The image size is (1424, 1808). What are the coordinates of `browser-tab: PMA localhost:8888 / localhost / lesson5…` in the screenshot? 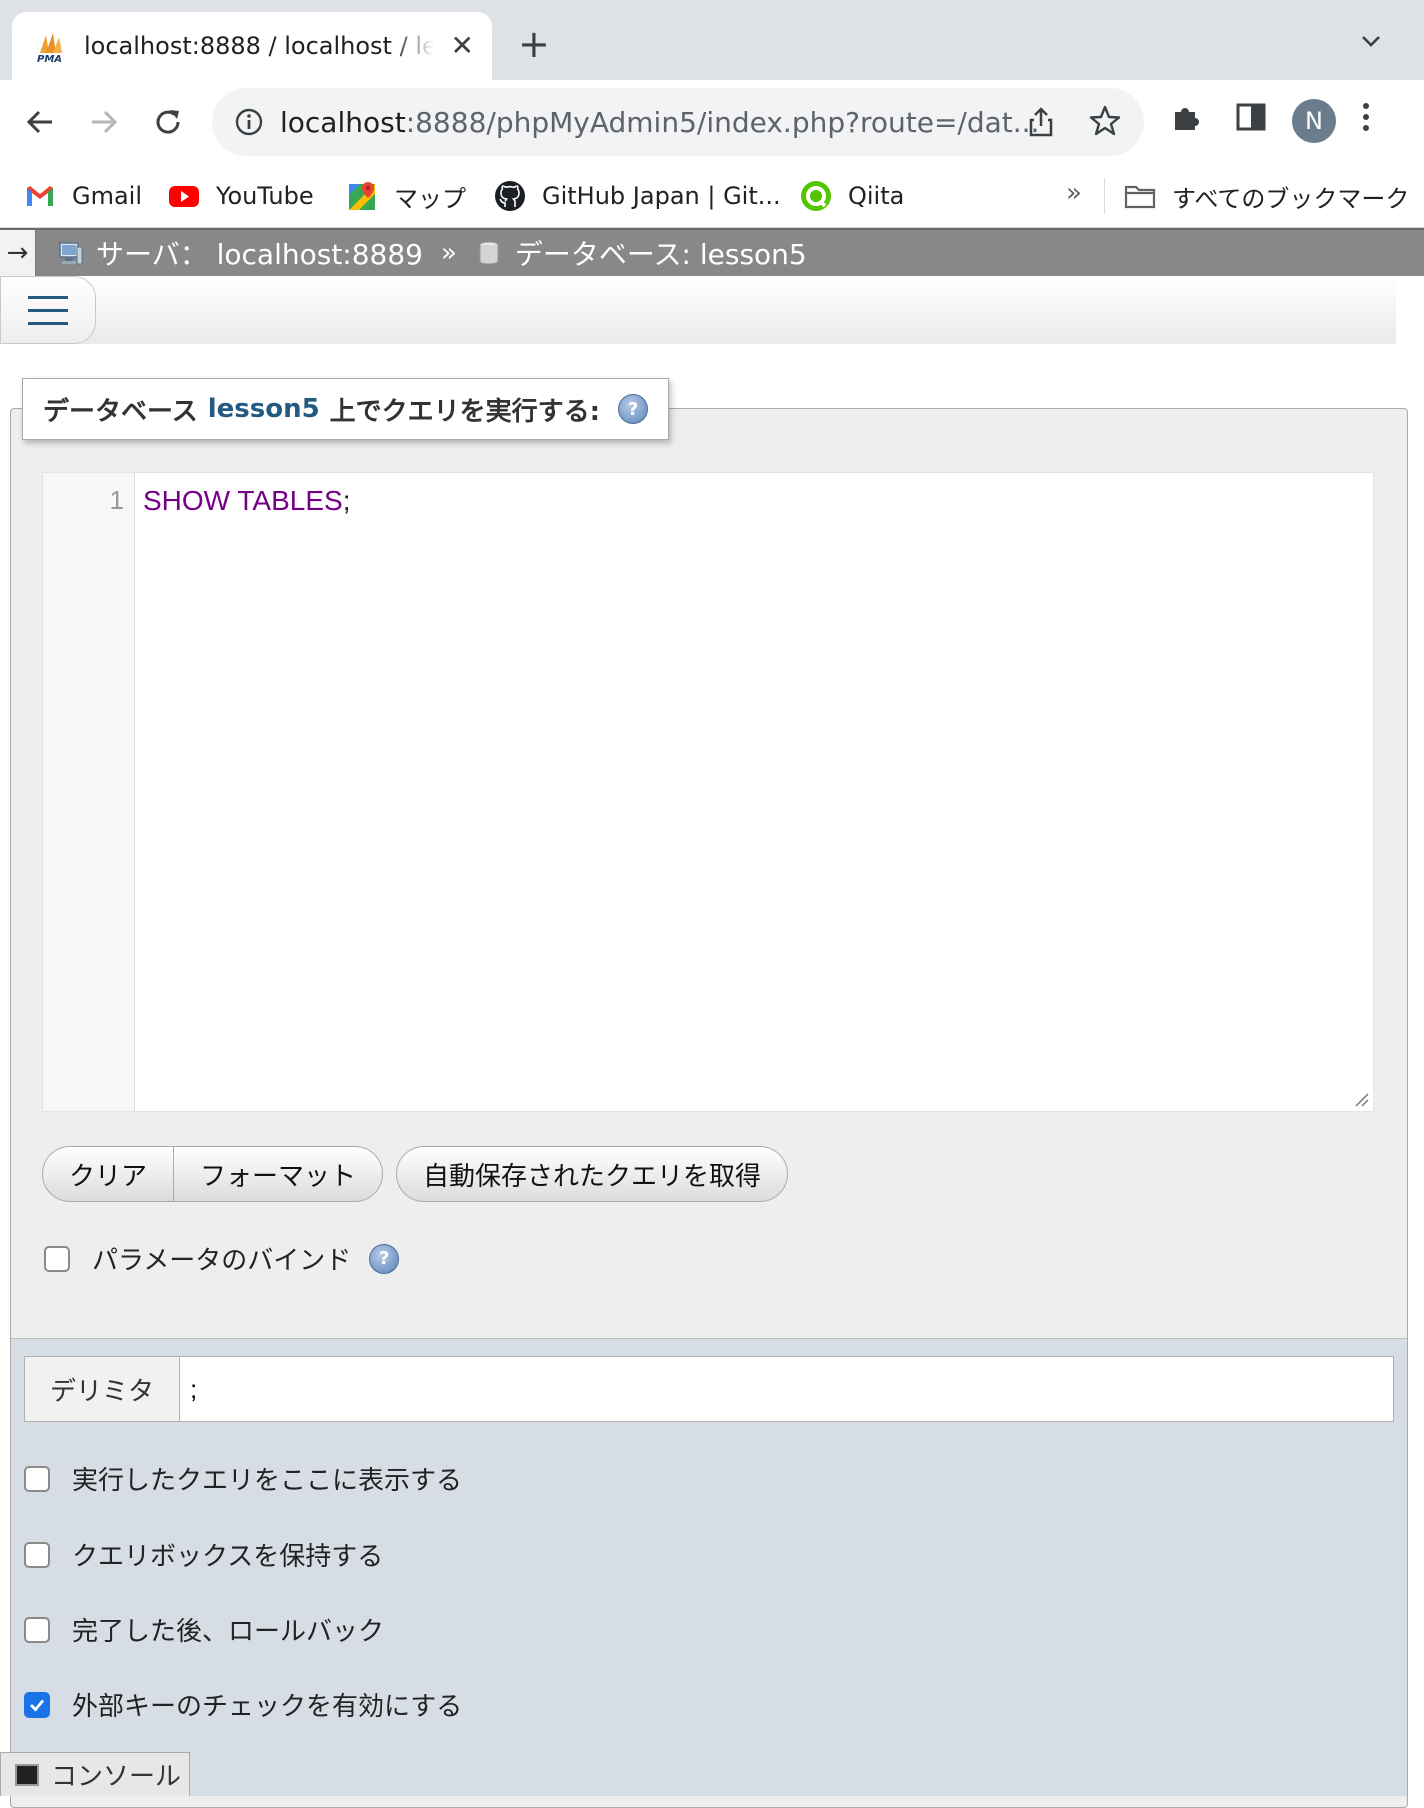 It's located at (252, 46).